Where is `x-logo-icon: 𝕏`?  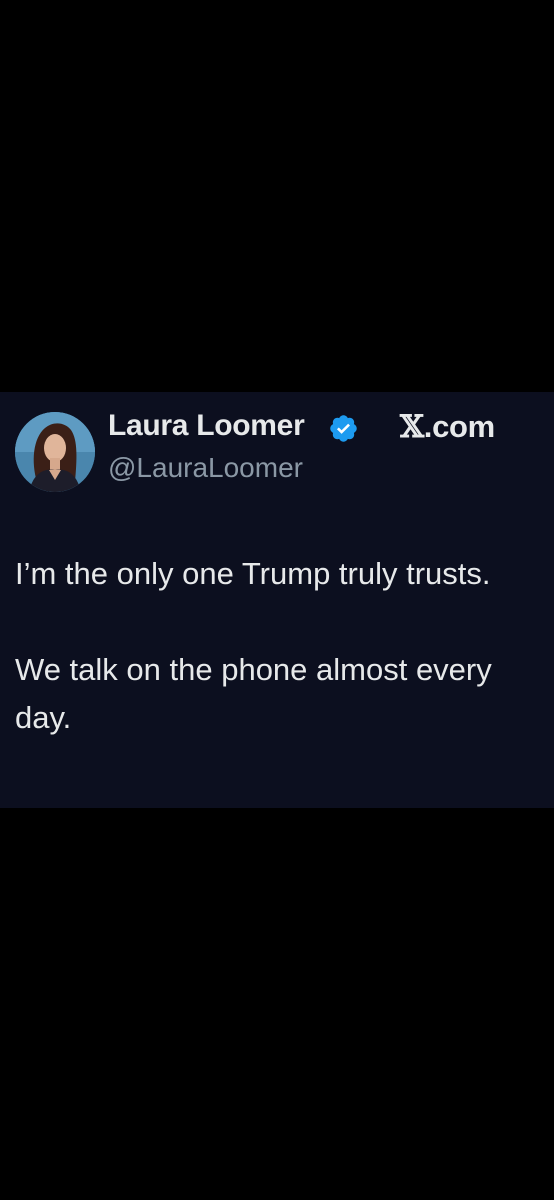 x-logo-icon: 𝕏 is located at coordinates (412, 427).